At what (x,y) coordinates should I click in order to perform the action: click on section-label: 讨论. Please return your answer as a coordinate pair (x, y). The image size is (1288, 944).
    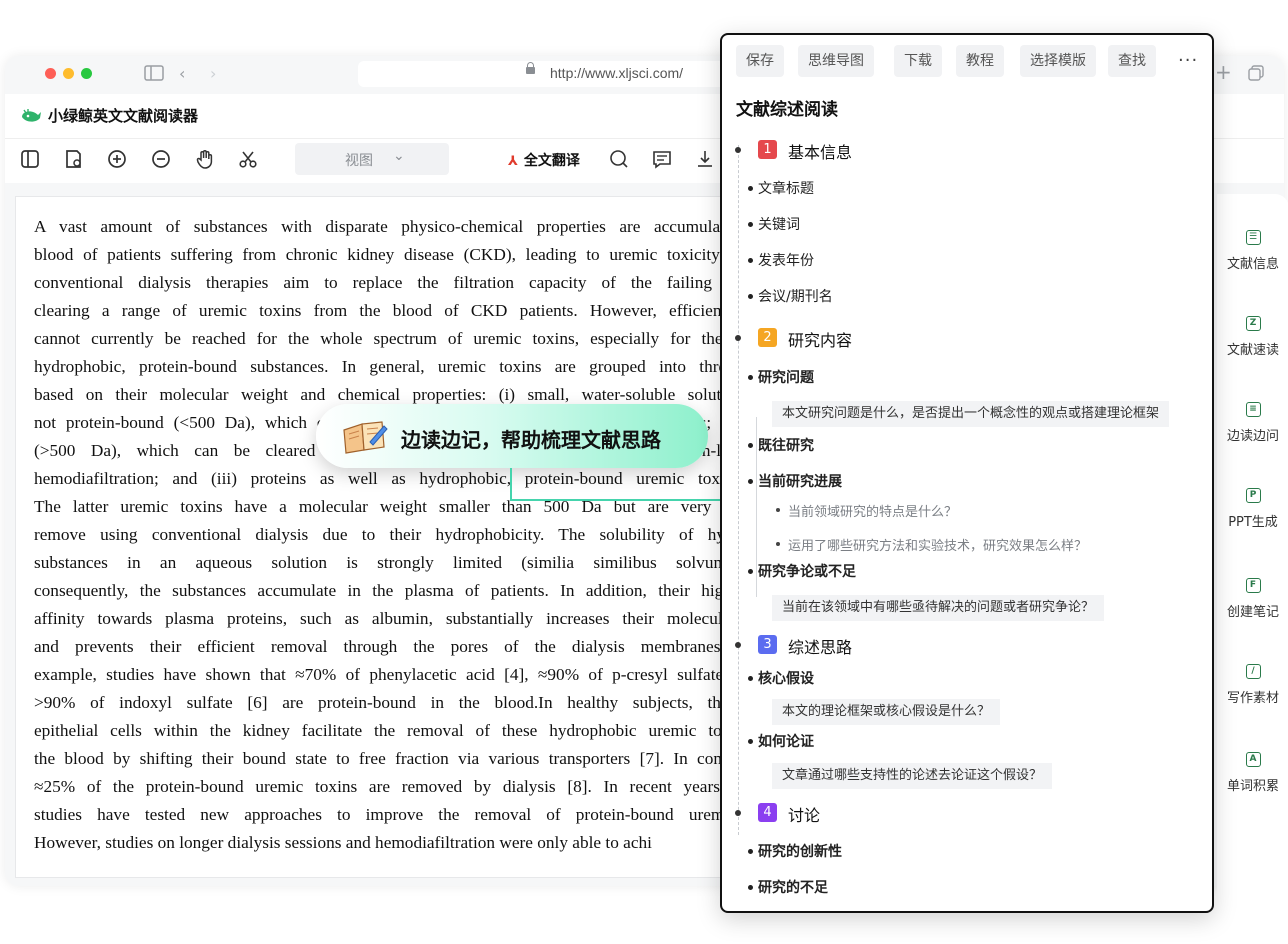
    Looking at the image, I should click on (804, 815).